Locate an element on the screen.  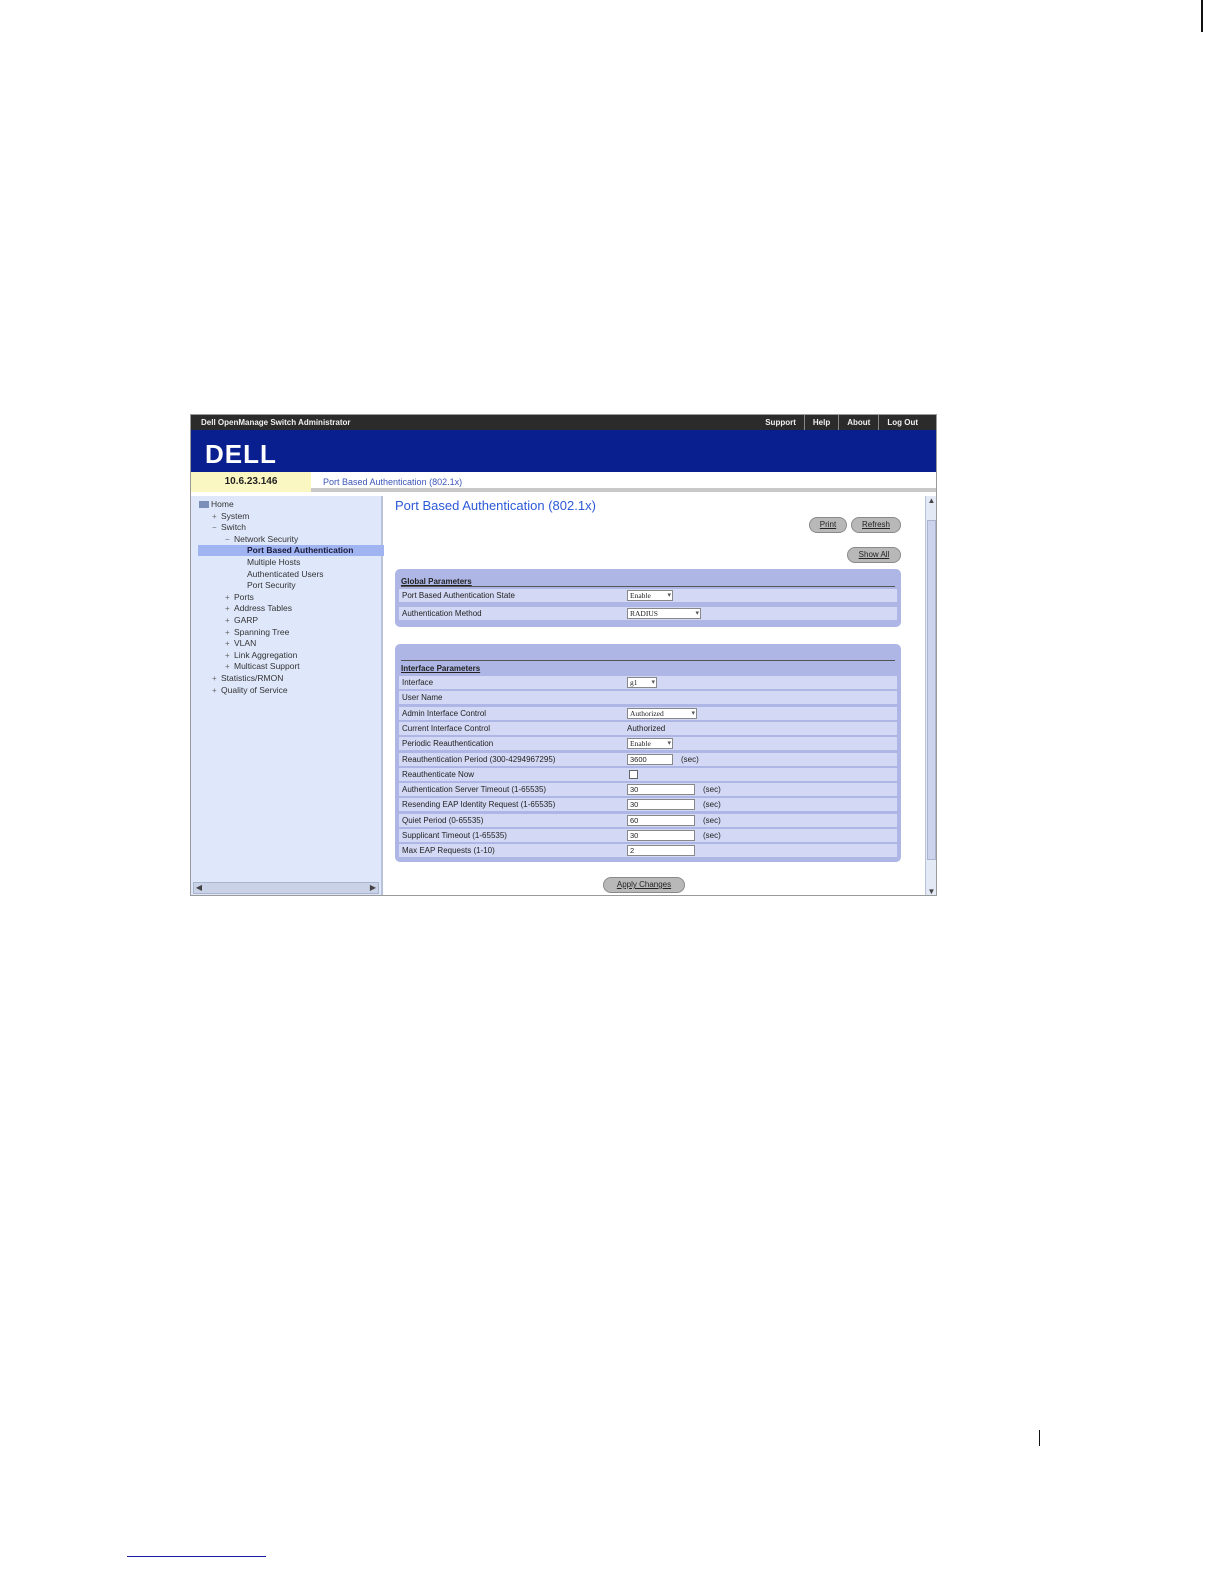
sidebar-item: Home is located at coordinates (216, 504).